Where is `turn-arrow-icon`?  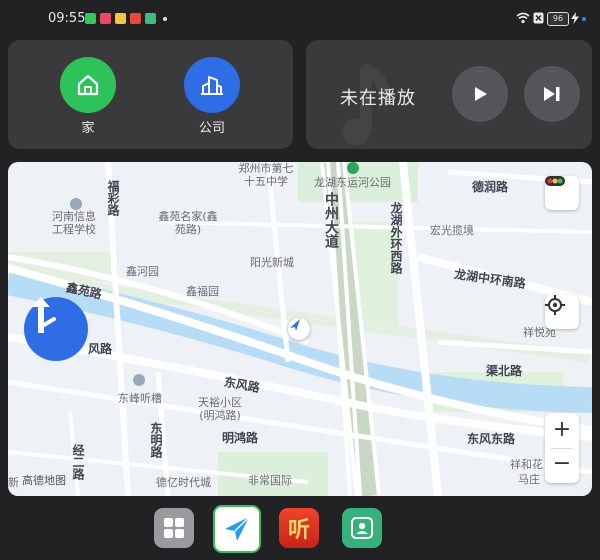
turn-arrow-icon is located at coordinates (44, 315).